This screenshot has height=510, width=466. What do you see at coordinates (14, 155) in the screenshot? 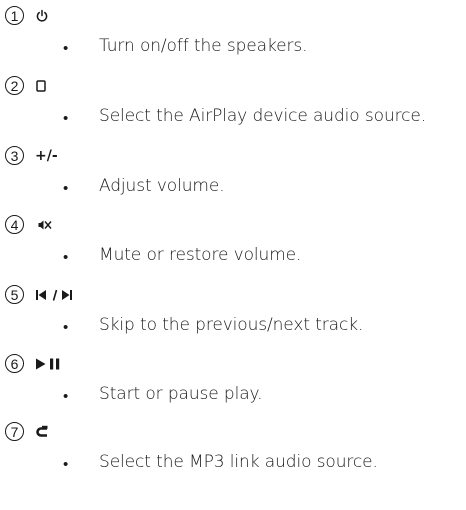
I see `item-number: 3` at bounding box center [14, 155].